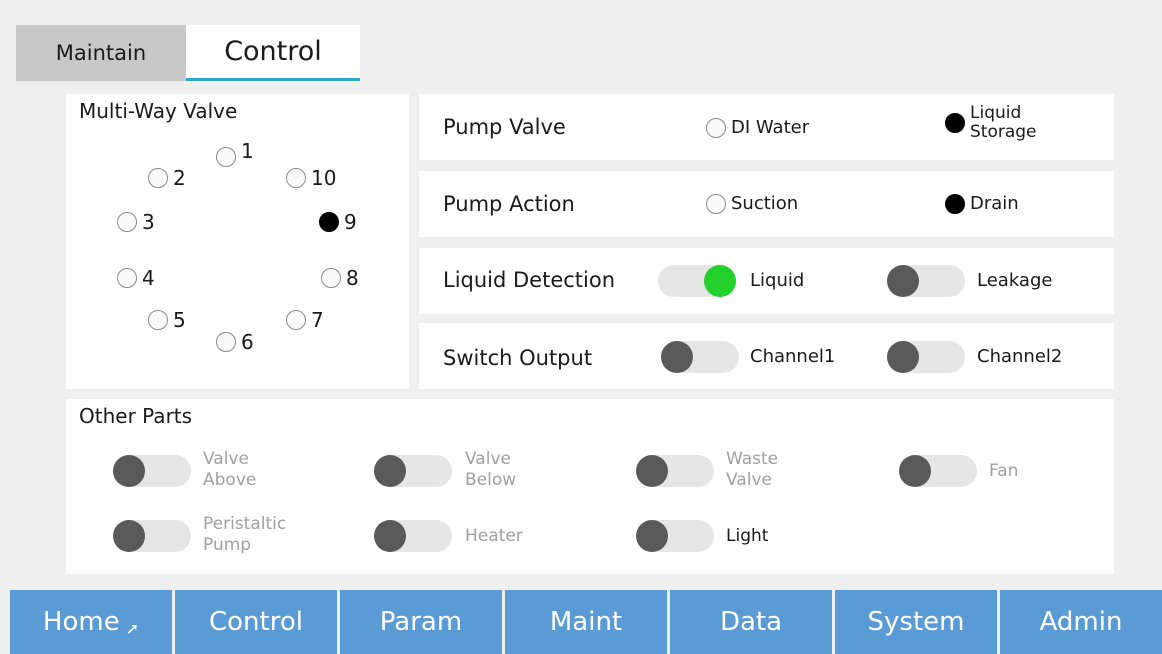  I want to click on leakage-toggle, so click(926, 281).